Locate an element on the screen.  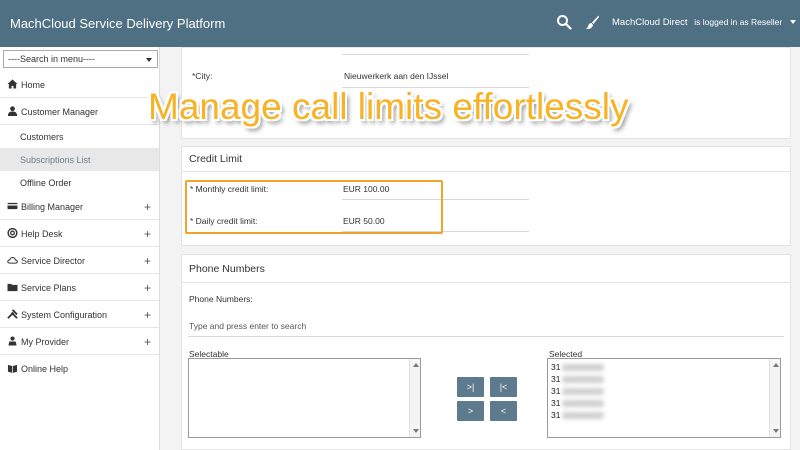
sidebar-item-label: Offline Order is located at coordinates (46, 183).